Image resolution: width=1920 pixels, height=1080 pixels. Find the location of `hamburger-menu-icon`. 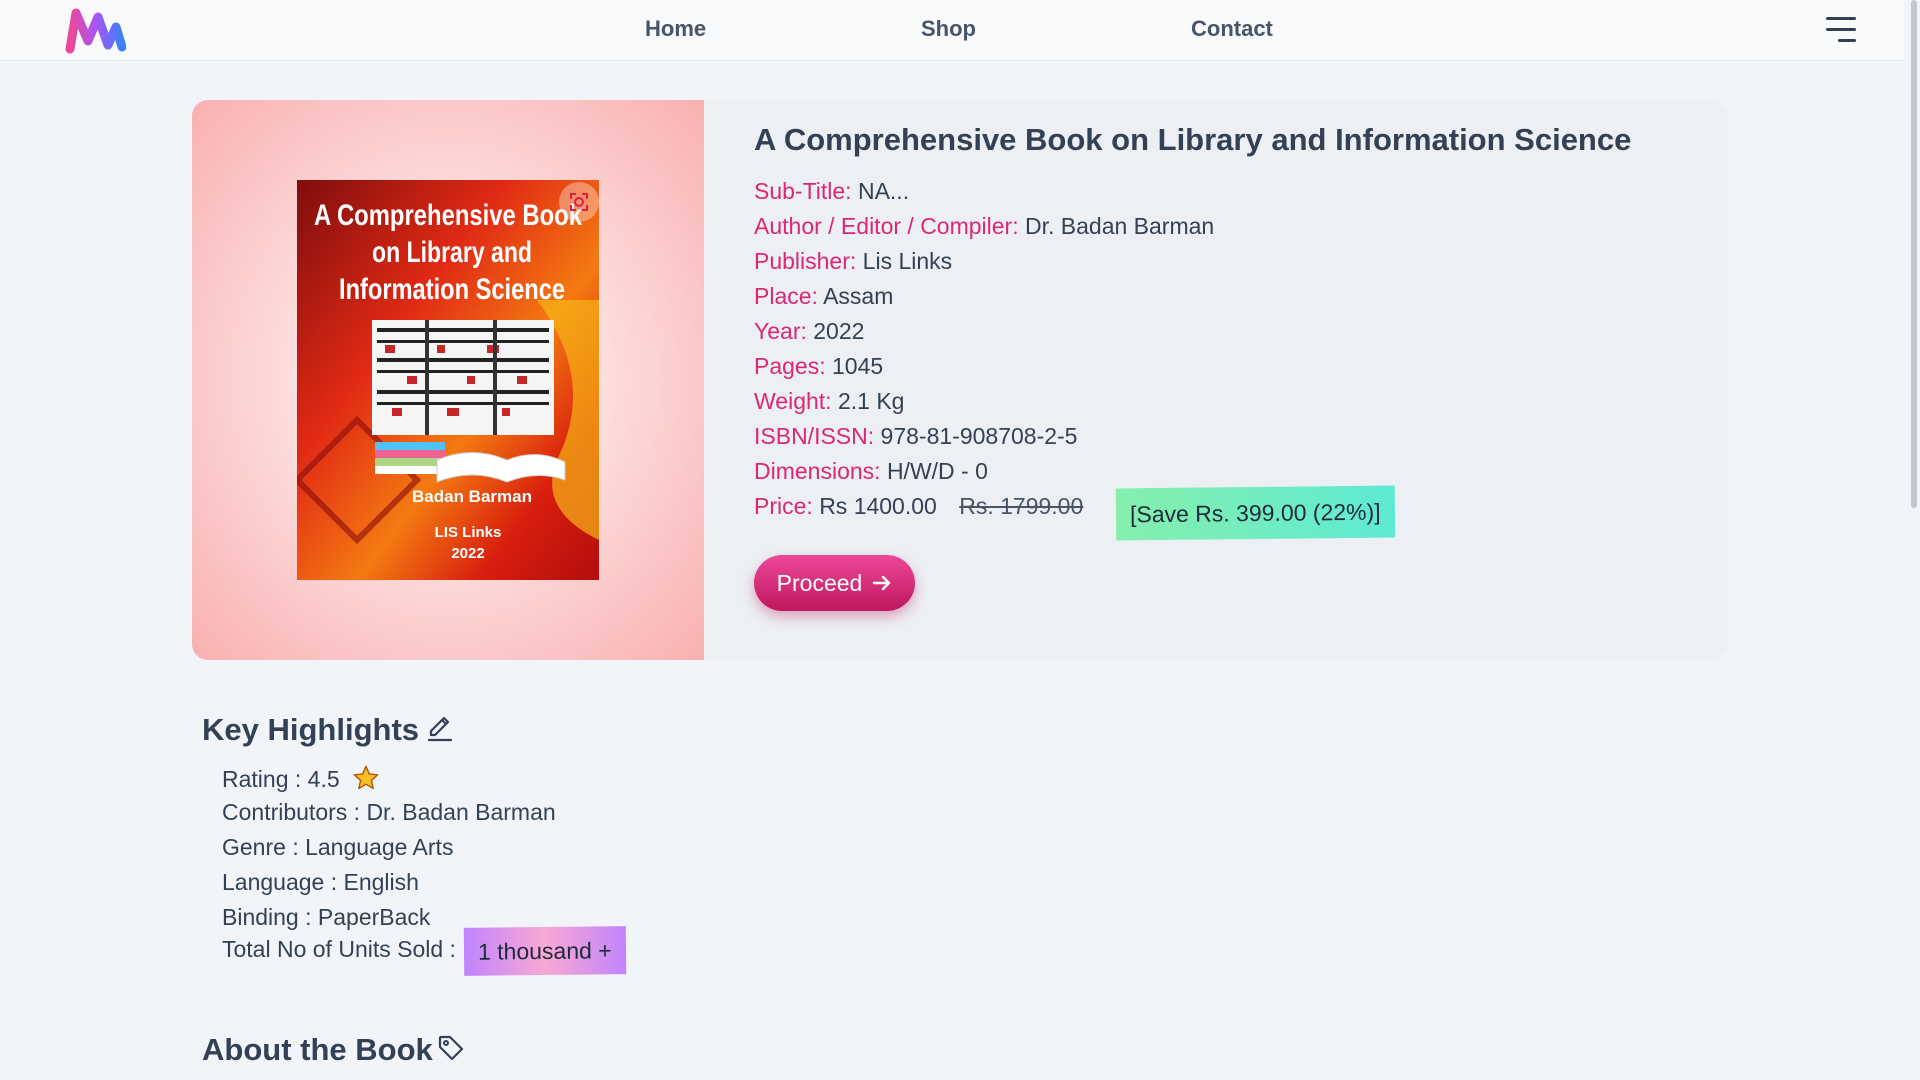

hamburger-menu-icon is located at coordinates (1840, 30).